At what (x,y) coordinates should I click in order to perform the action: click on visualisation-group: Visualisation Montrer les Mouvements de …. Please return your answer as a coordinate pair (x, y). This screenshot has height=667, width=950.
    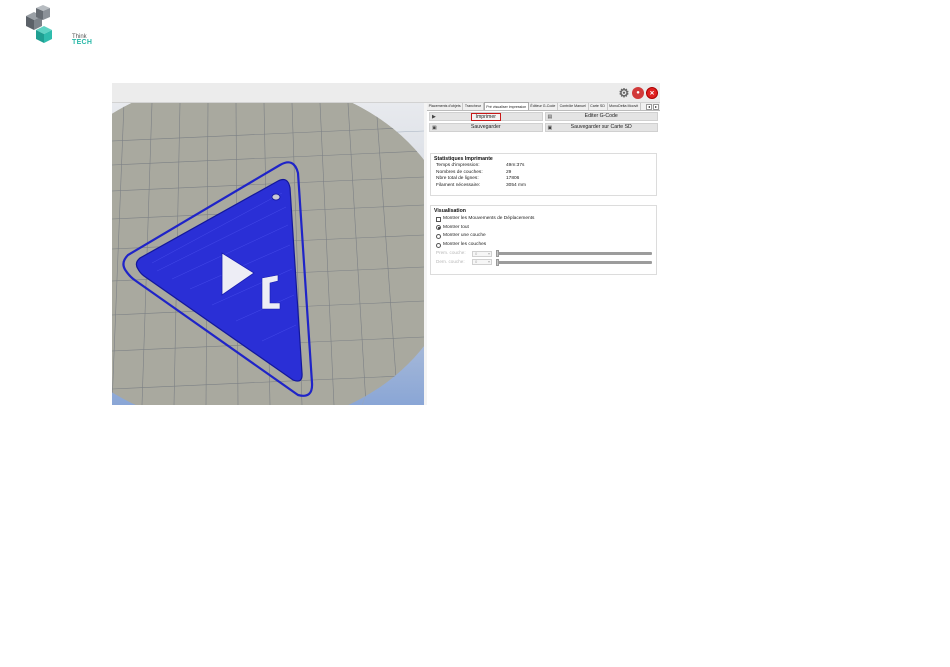
    Looking at the image, I should click on (543, 240).